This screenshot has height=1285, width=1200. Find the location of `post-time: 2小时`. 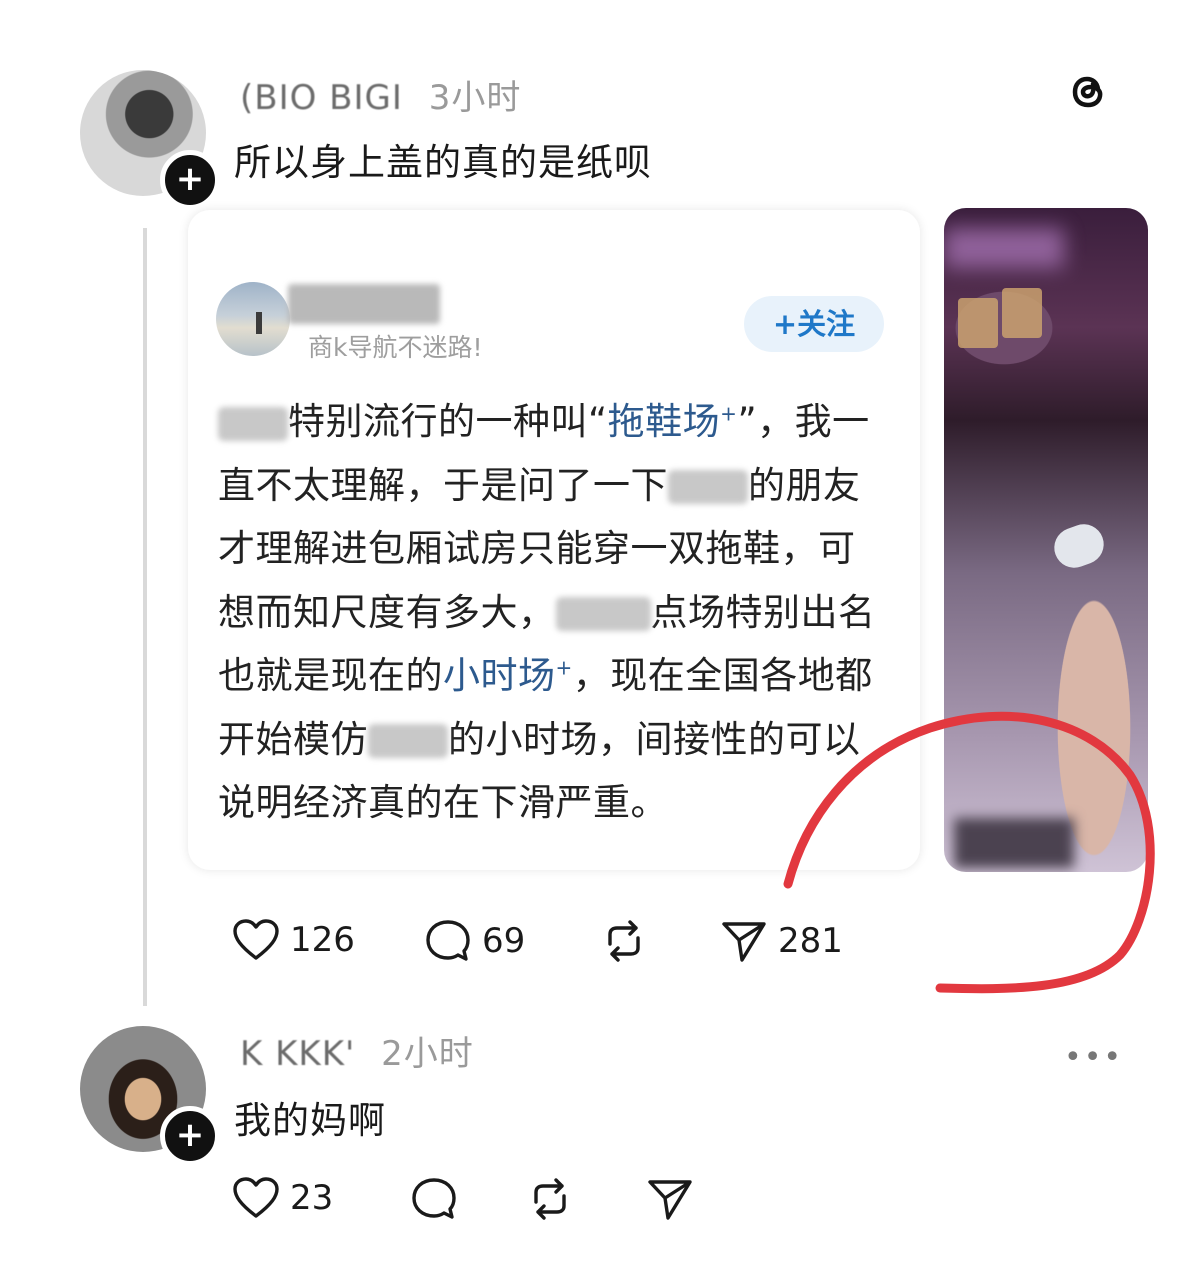

post-time: 2小时 is located at coordinates (427, 1054).